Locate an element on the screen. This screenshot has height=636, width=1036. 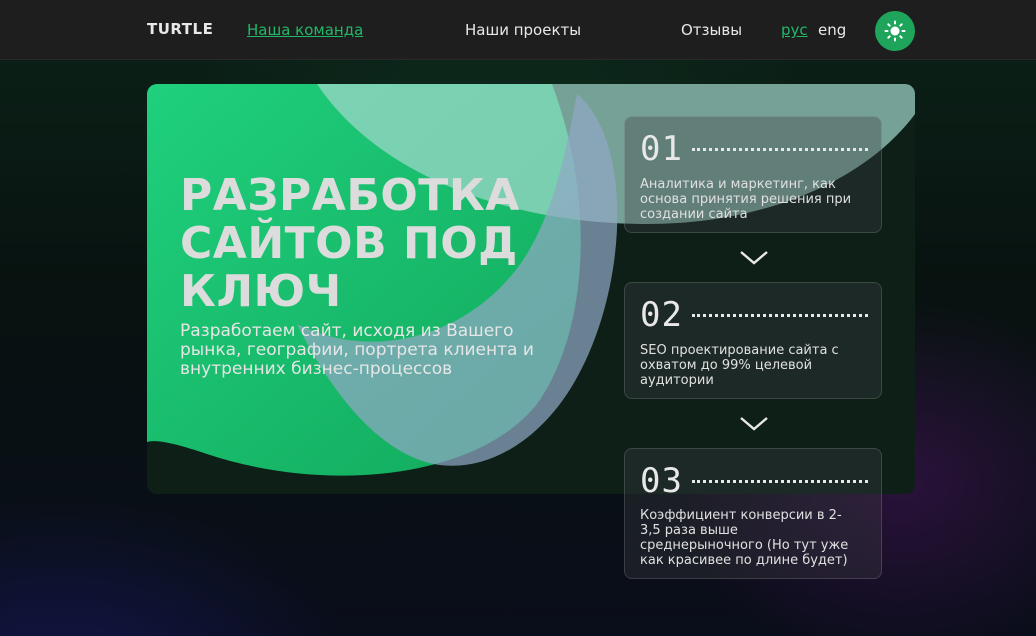
lang-ru-link: рус is located at coordinates (794, 30).